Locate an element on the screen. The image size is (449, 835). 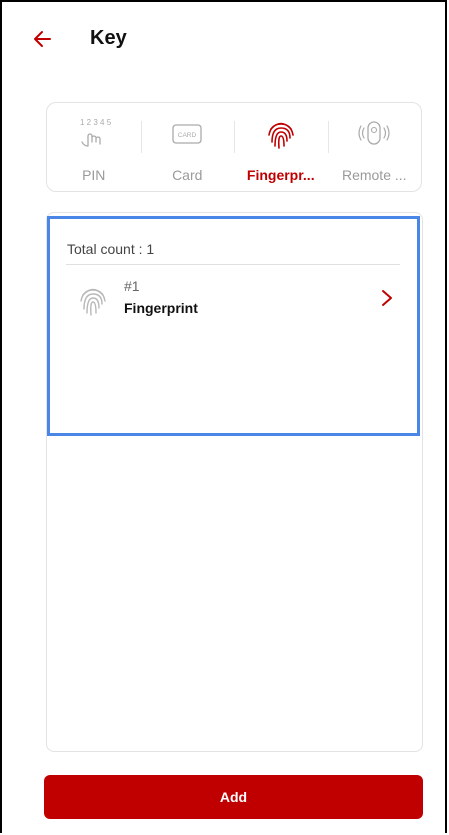
list-item: #1 Fingerprint is located at coordinates (236, 300).